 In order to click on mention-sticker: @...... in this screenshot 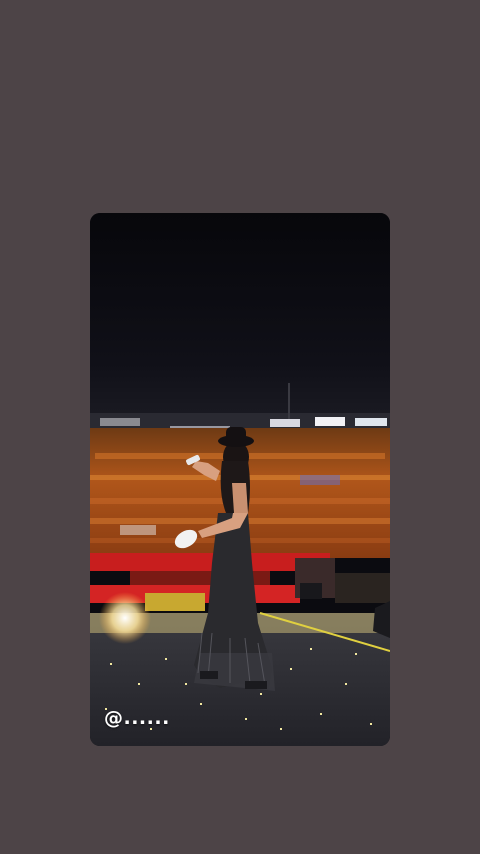, I will do `click(137, 718)`.